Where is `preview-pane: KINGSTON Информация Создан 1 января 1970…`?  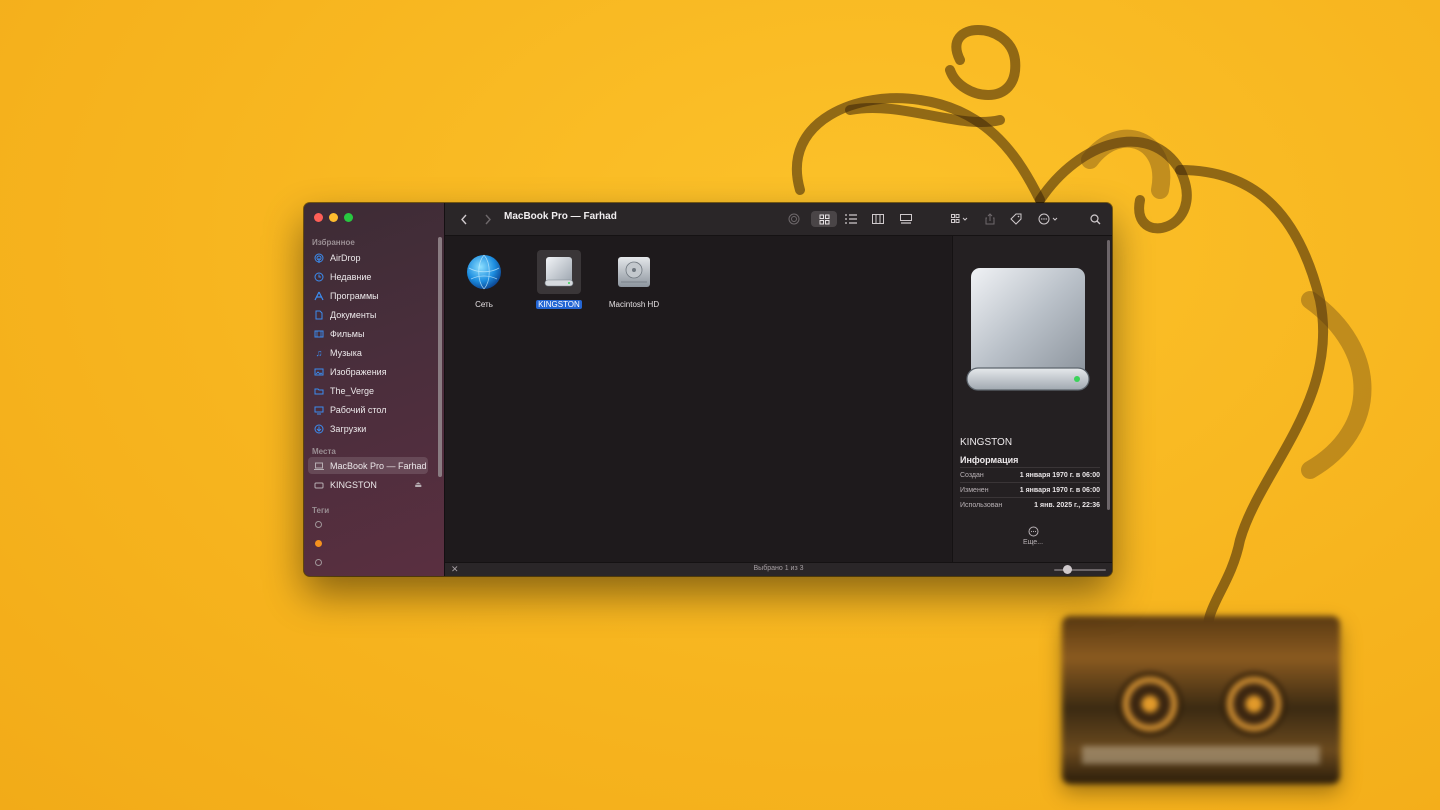 preview-pane: KINGSTON Информация Создан 1 января 1970… is located at coordinates (1032, 399).